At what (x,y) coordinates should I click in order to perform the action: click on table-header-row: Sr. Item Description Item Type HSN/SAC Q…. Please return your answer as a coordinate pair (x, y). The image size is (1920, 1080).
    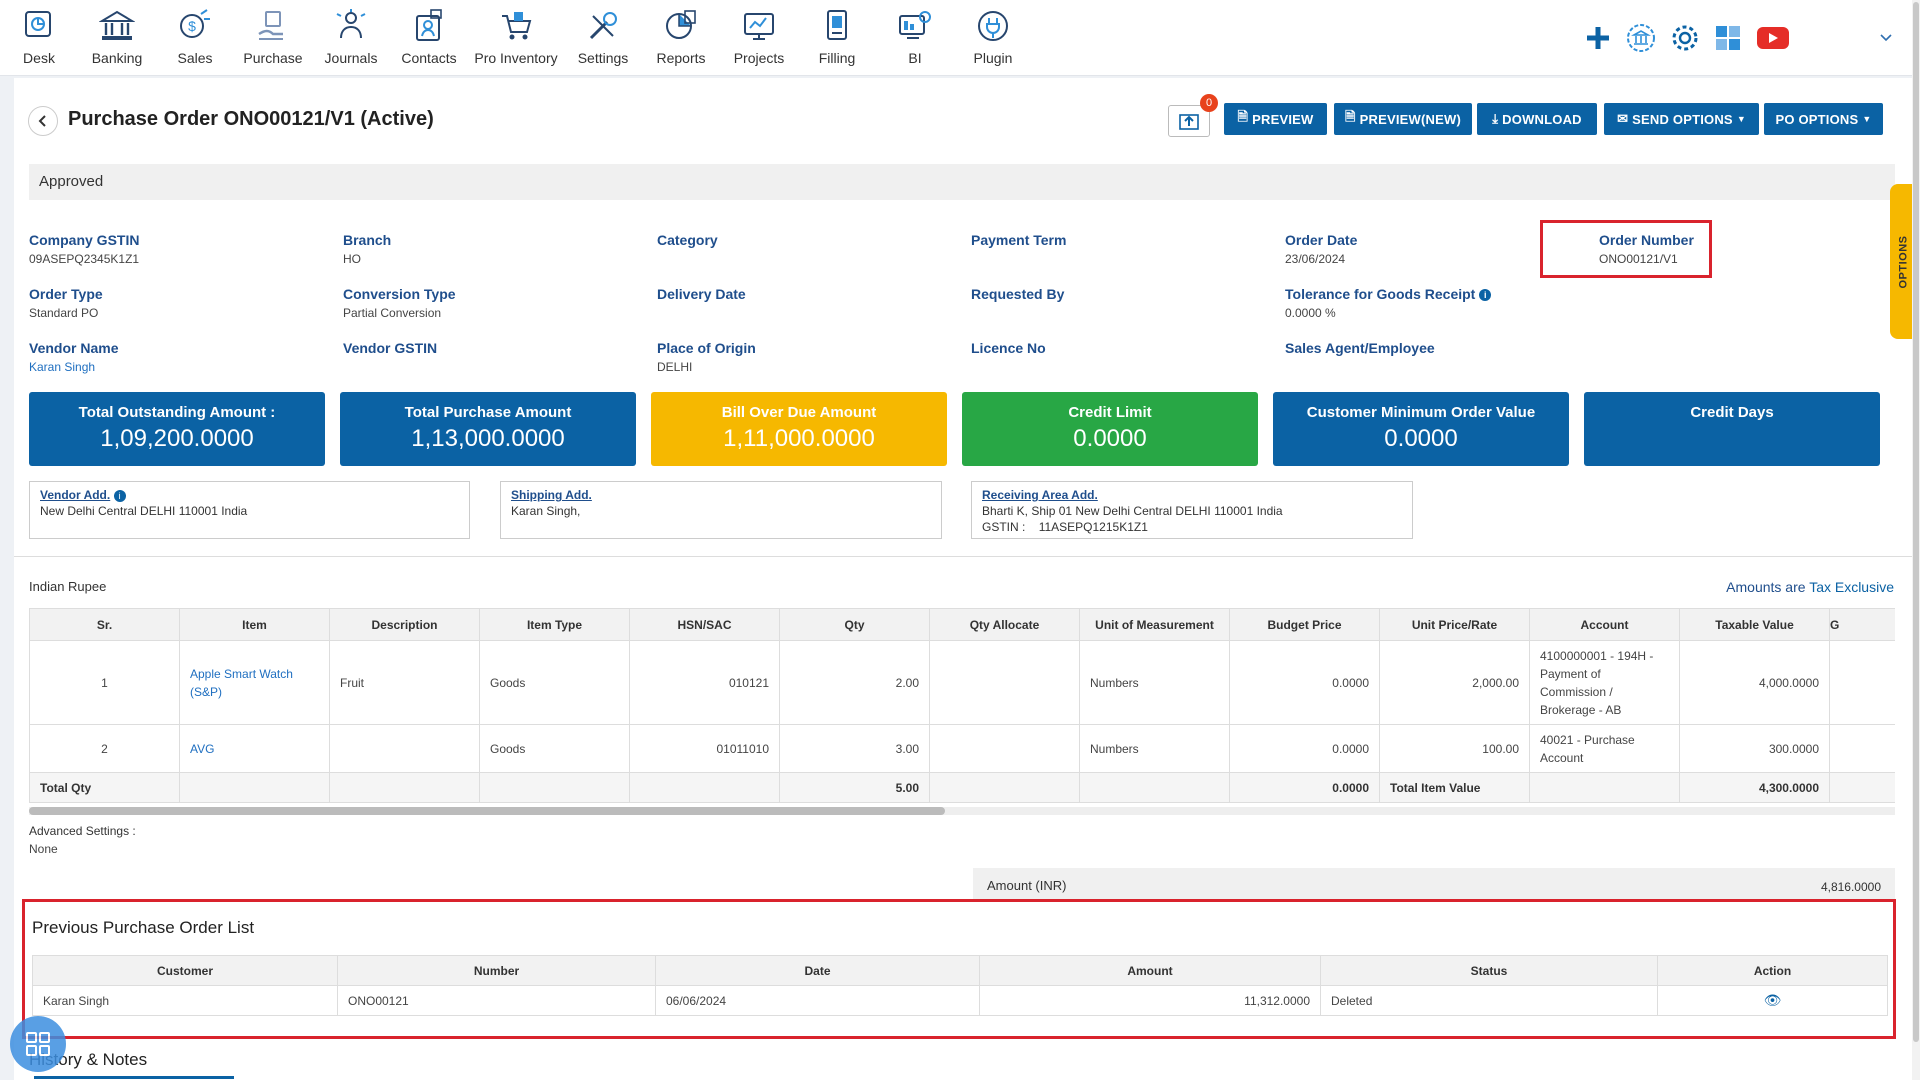
    Looking at the image, I should click on (962, 624).